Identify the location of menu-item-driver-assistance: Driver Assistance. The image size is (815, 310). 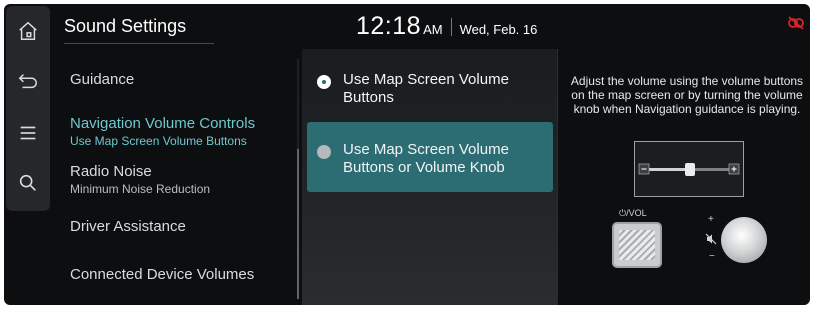
(174, 226).